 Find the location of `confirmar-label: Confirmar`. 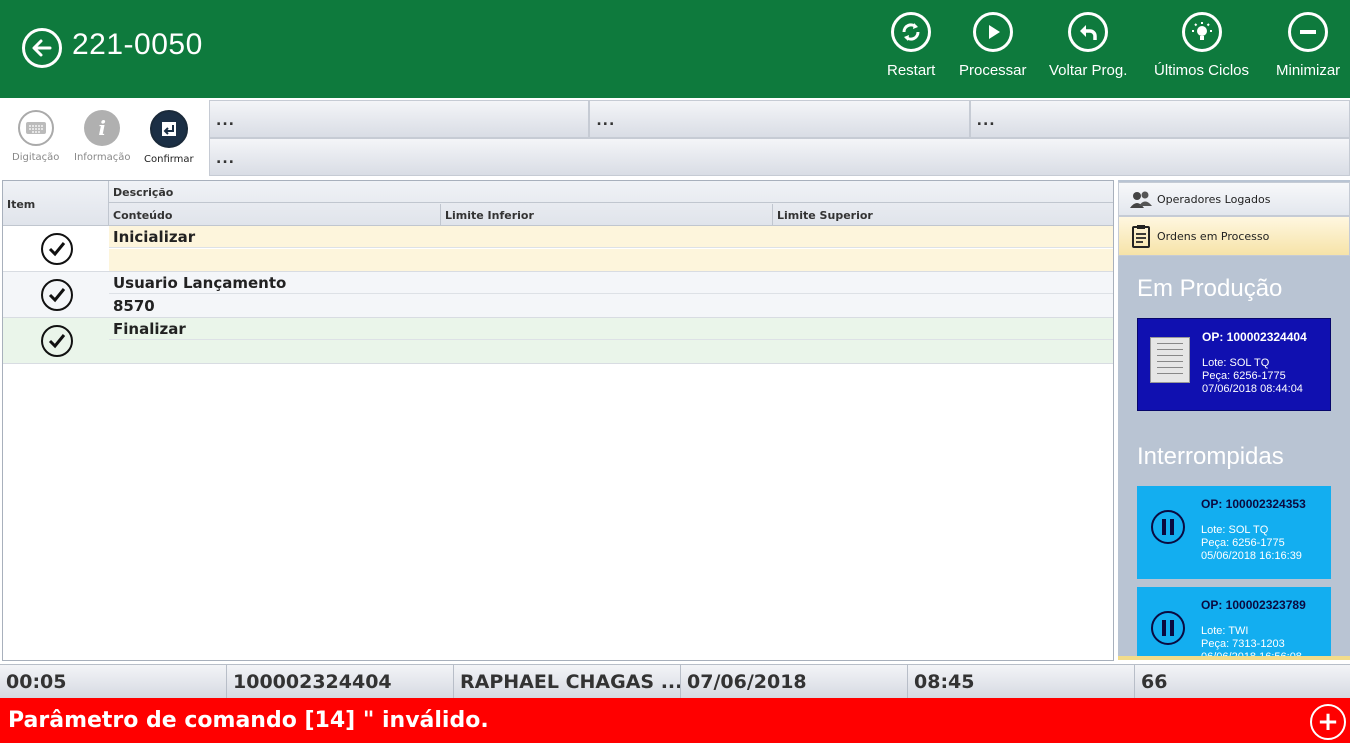

confirmar-label: Confirmar is located at coordinates (169, 159).